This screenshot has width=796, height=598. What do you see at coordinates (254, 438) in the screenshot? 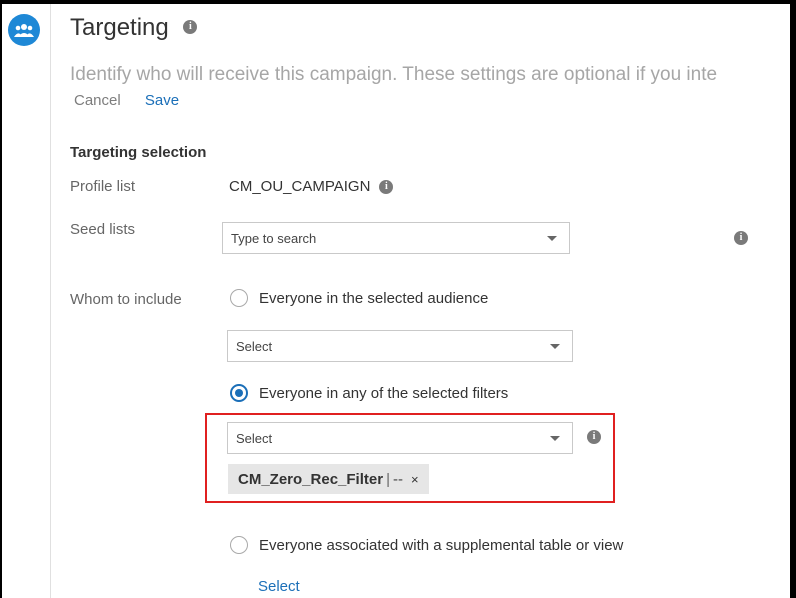
I see `filters-select-value: Select` at bounding box center [254, 438].